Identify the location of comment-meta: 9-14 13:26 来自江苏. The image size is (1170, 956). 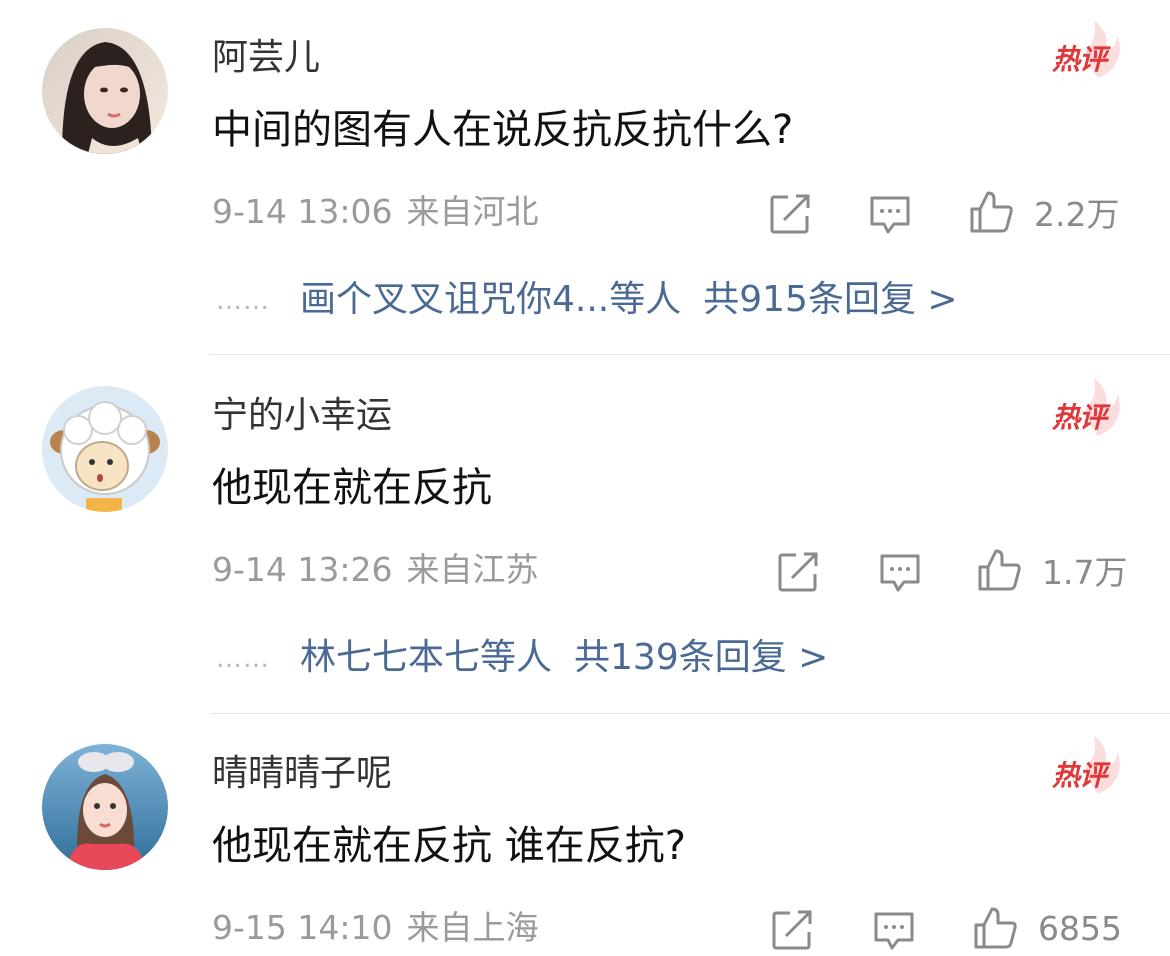
(375, 570).